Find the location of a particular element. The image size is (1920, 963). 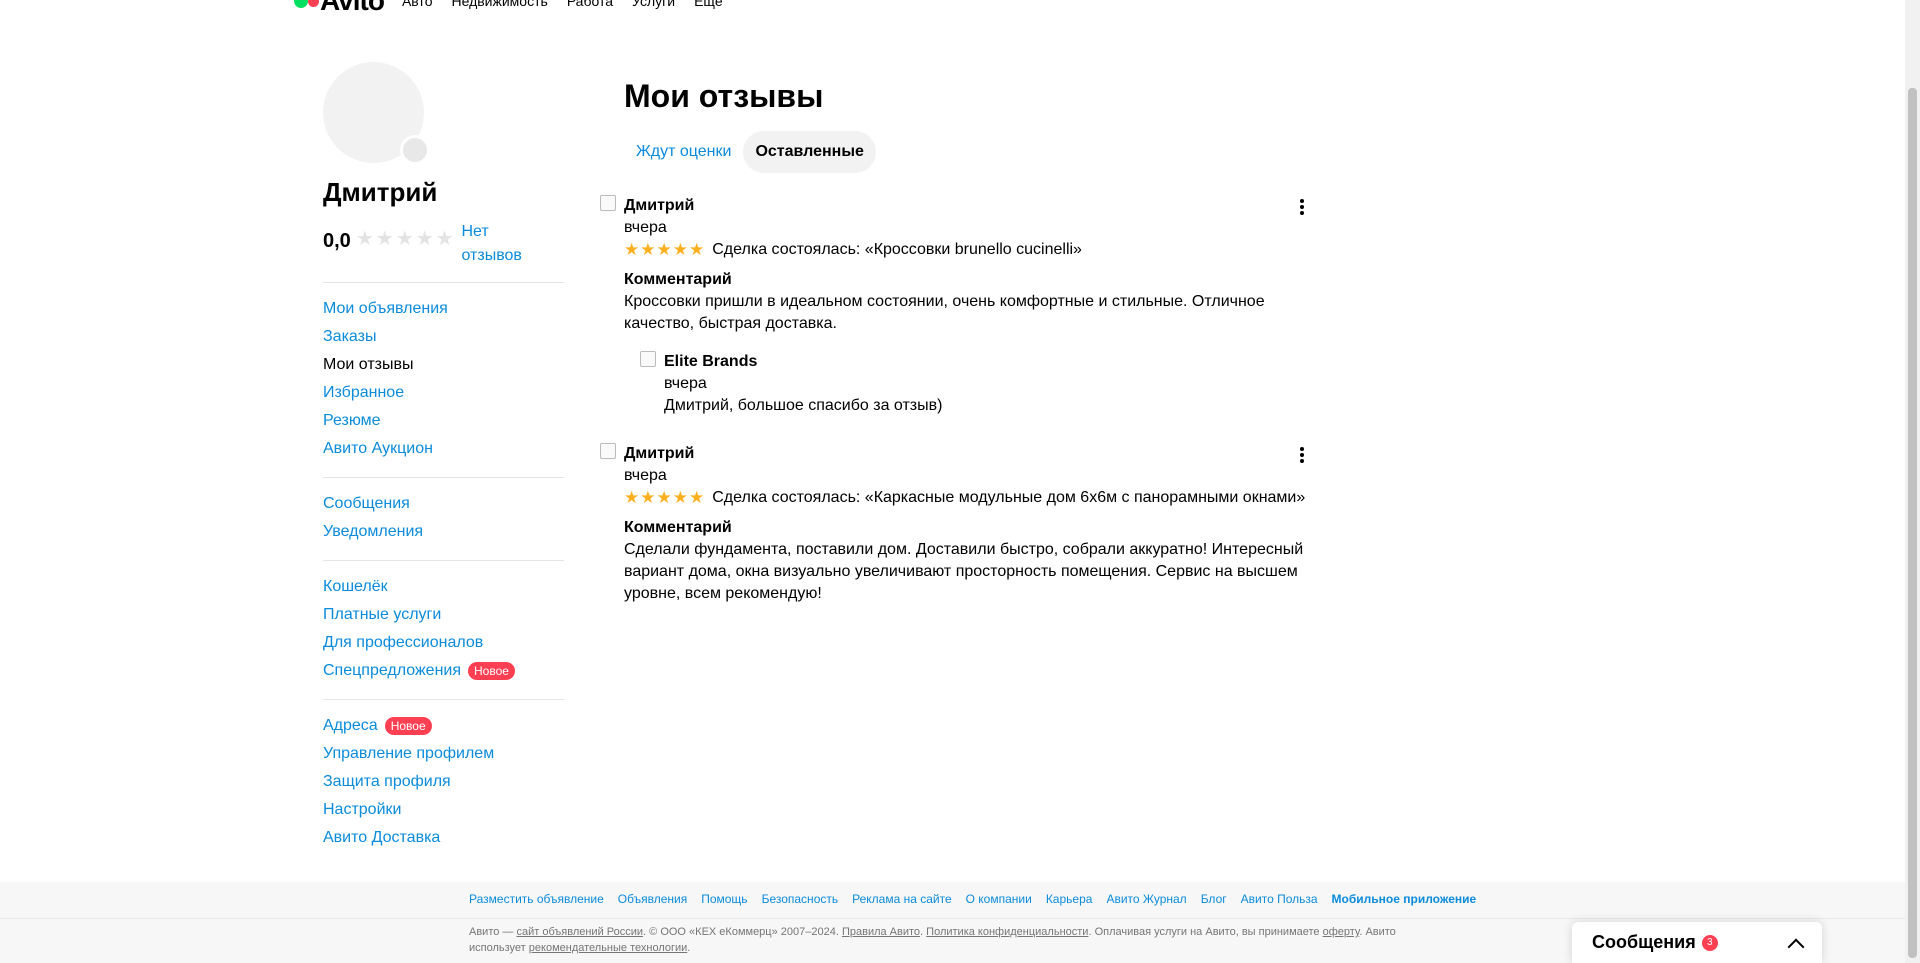

legal-link: оферту is located at coordinates (1341, 932).